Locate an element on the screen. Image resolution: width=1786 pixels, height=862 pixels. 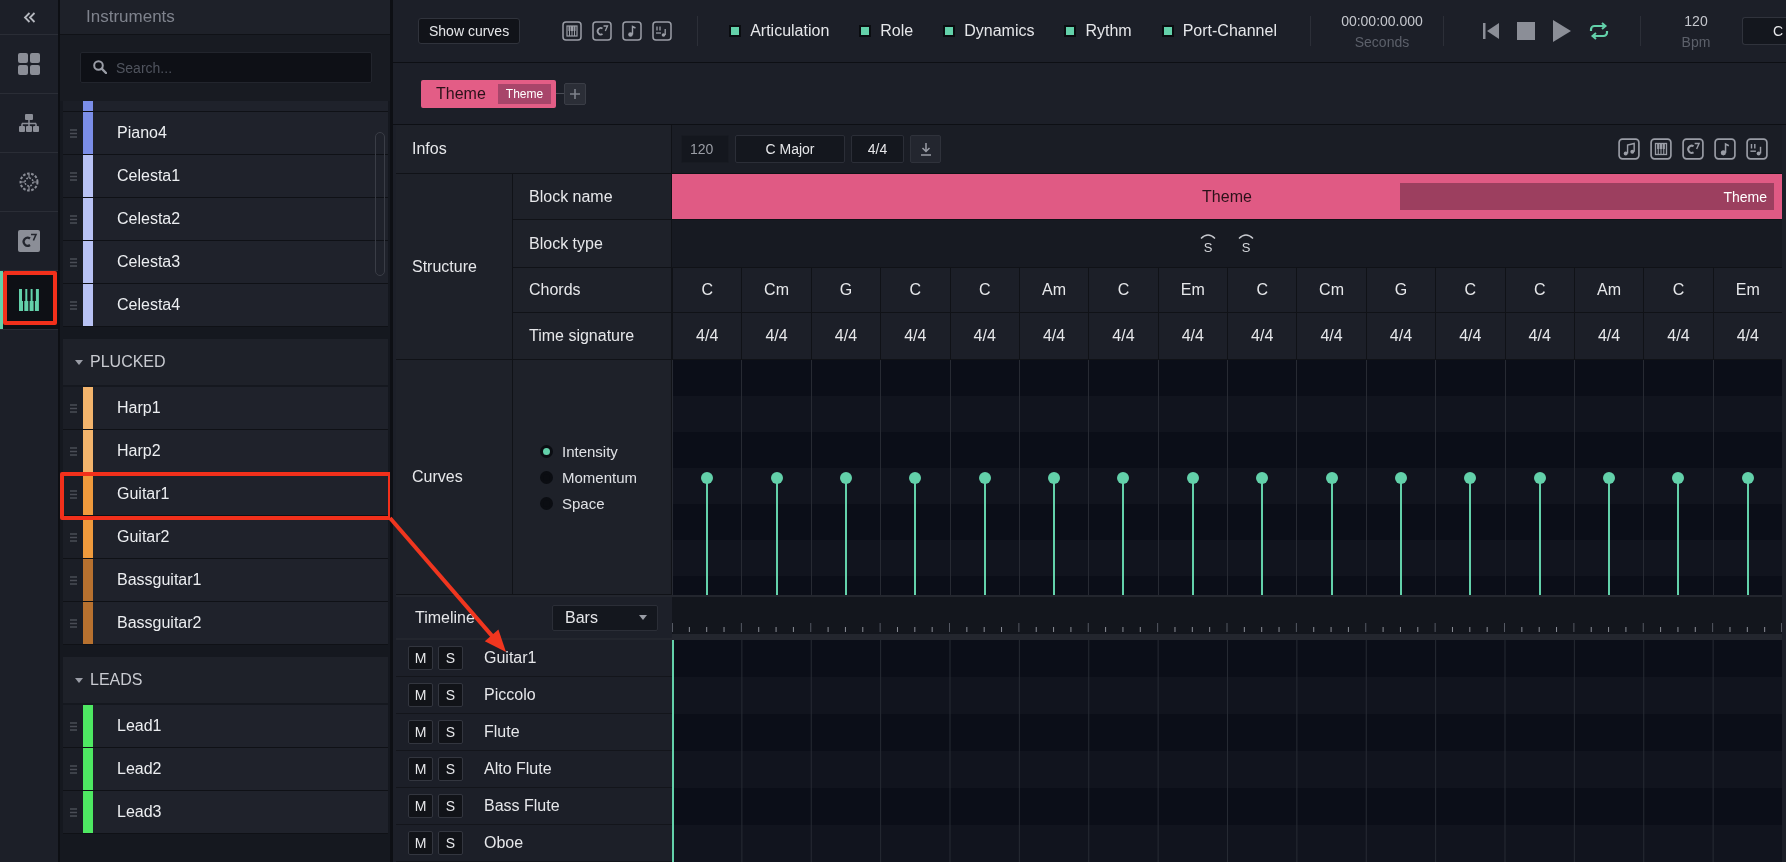
loop-icon is located at coordinates (1599, 31).